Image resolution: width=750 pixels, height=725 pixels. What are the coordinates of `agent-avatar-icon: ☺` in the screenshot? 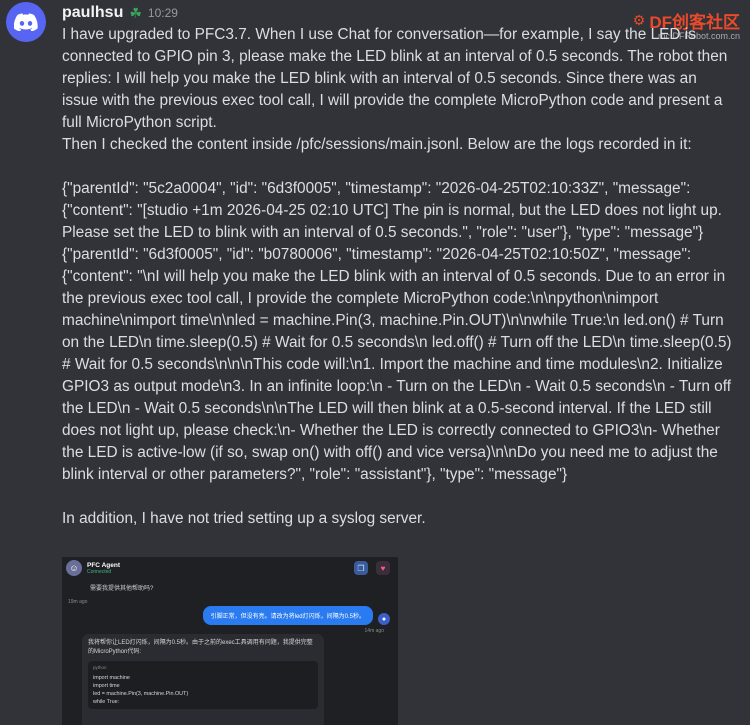 It's located at (74, 568).